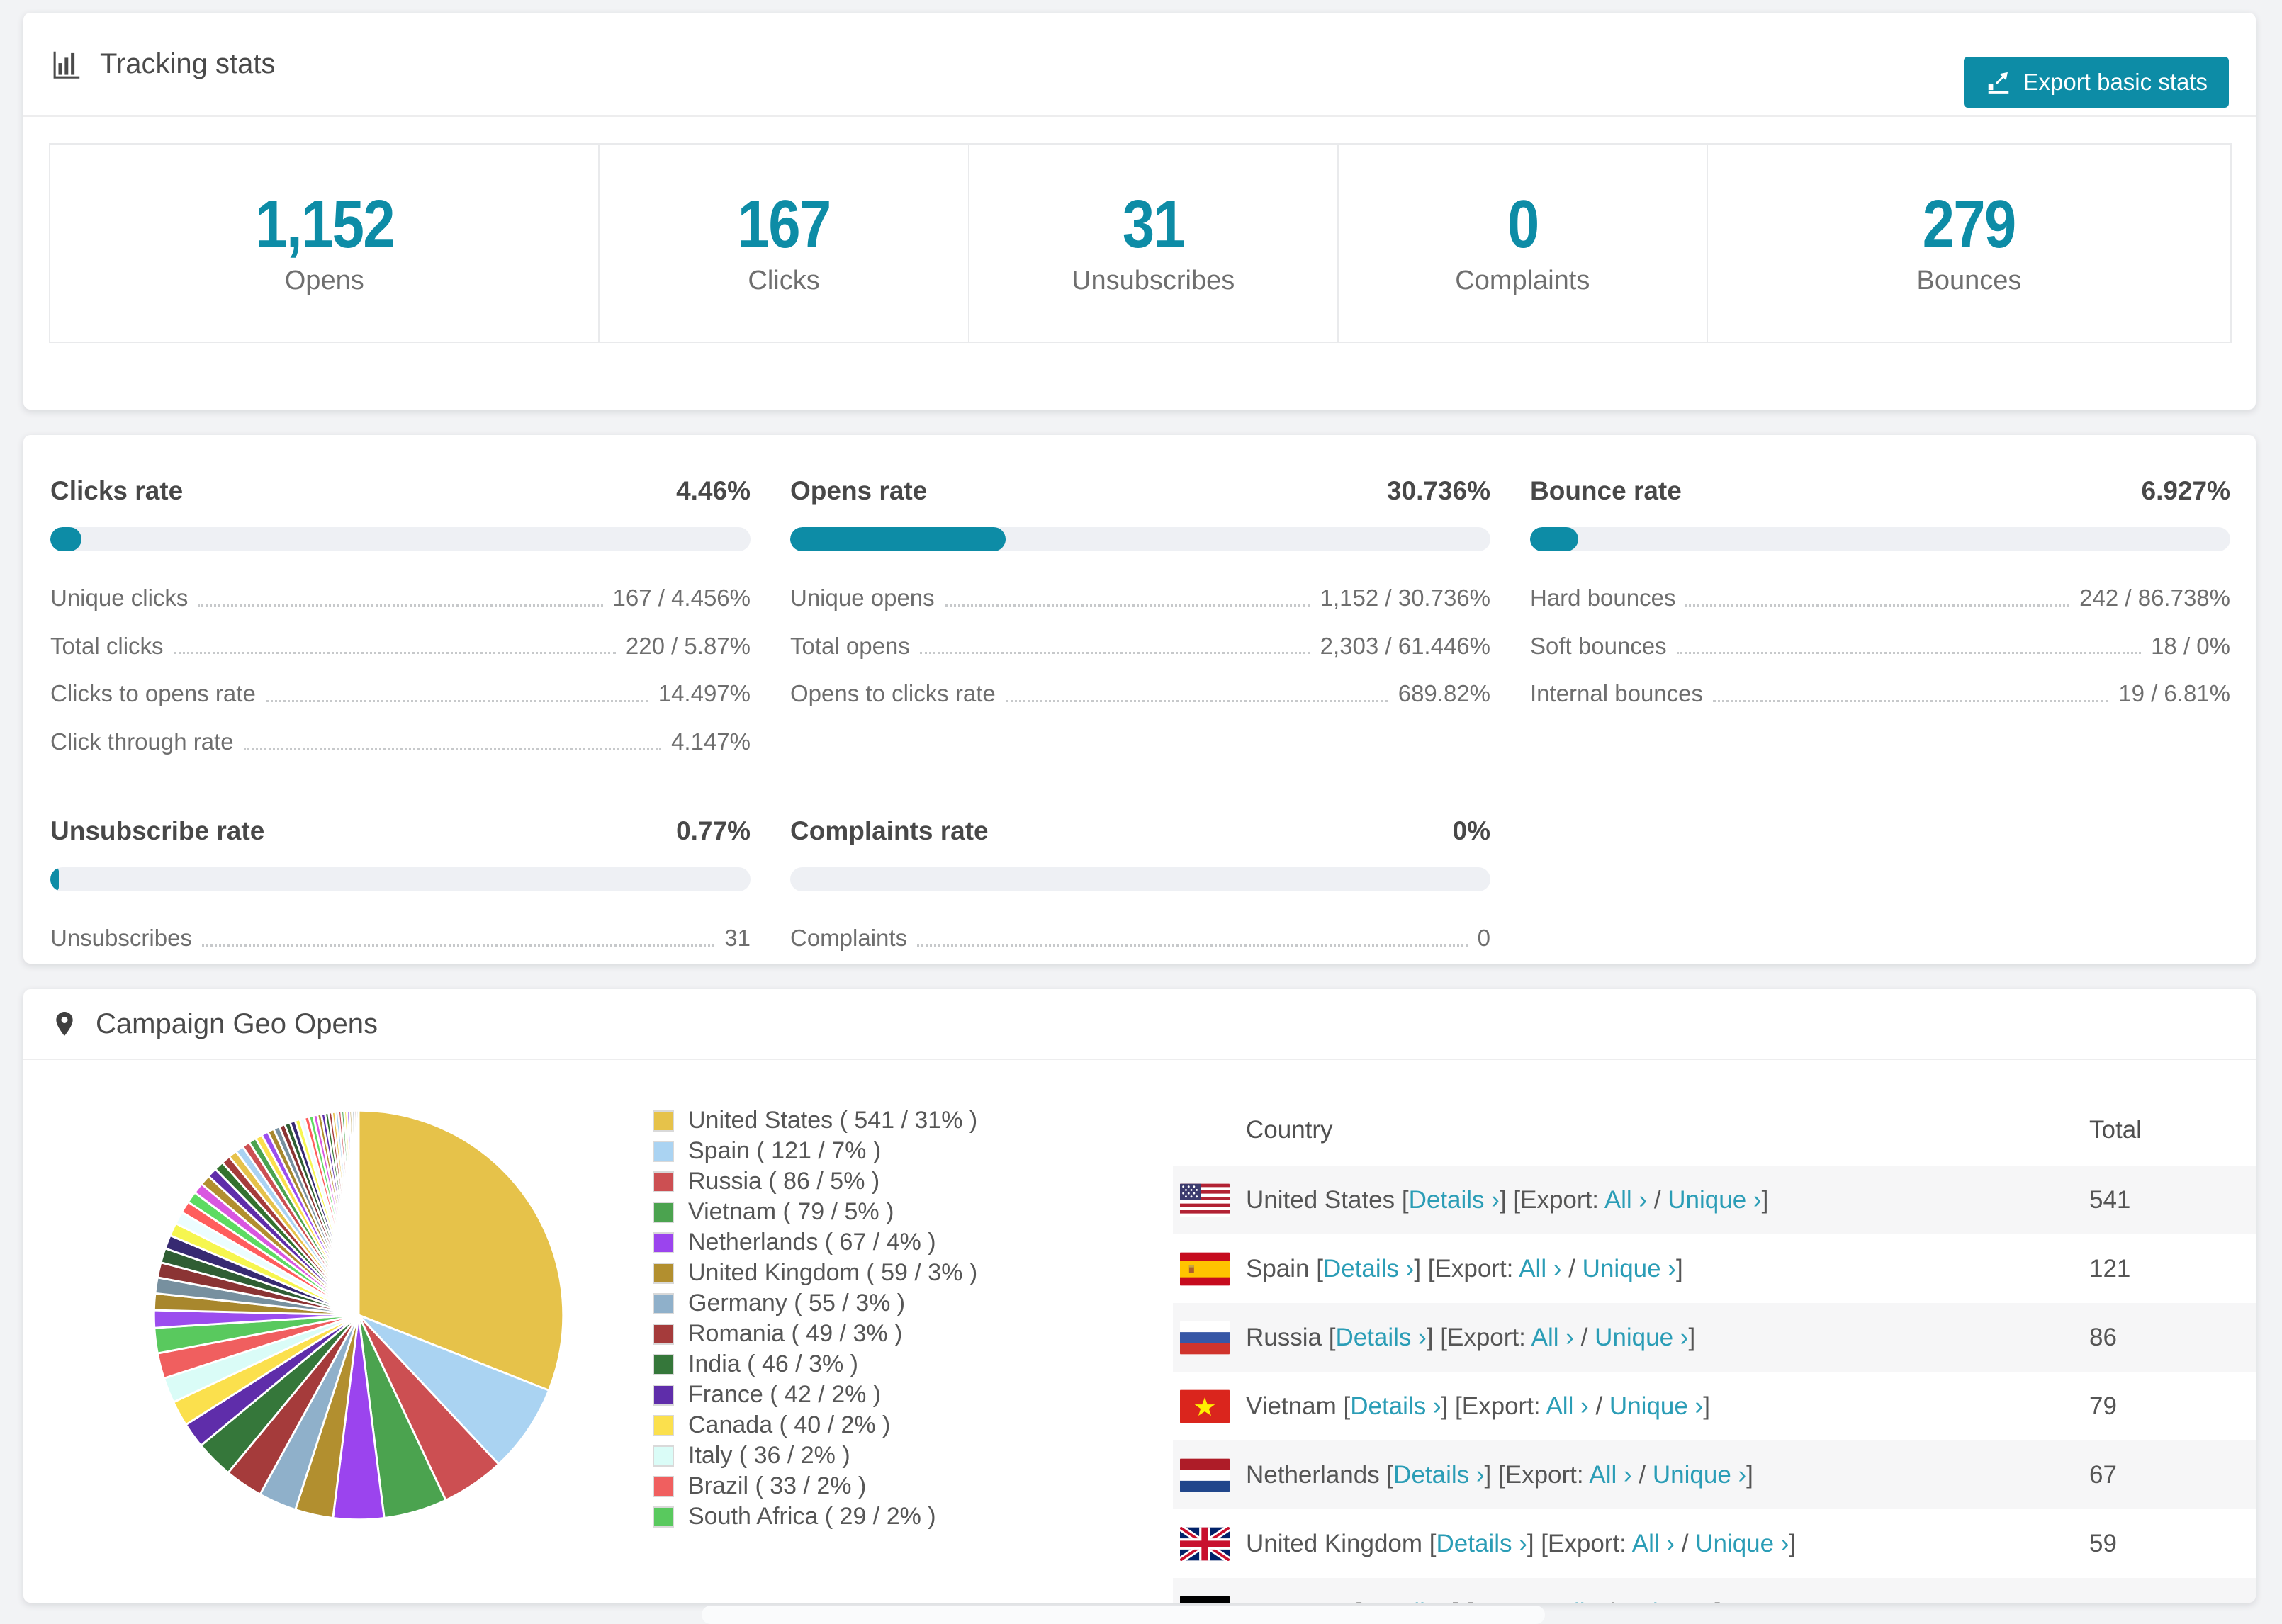 The width and height of the screenshot is (2282, 1624). Describe the element at coordinates (833, 1272) in the screenshot. I see `legend-label: United Kingdom ( 59 / 3% )` at that location.